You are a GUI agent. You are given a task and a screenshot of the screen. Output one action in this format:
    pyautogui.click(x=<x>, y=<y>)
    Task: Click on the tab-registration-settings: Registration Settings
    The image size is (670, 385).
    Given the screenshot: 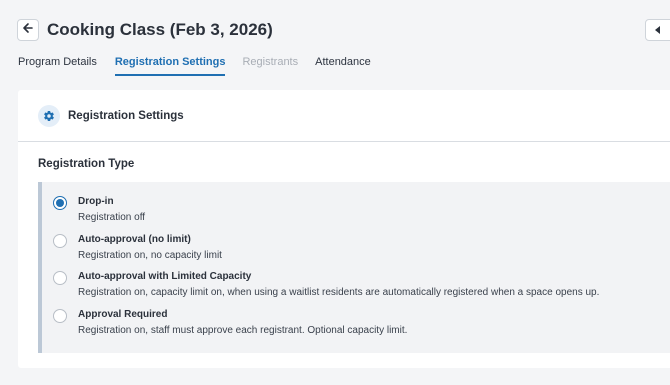 What is the action you would take?
    pyautogui.click(x=170, y=65)
    